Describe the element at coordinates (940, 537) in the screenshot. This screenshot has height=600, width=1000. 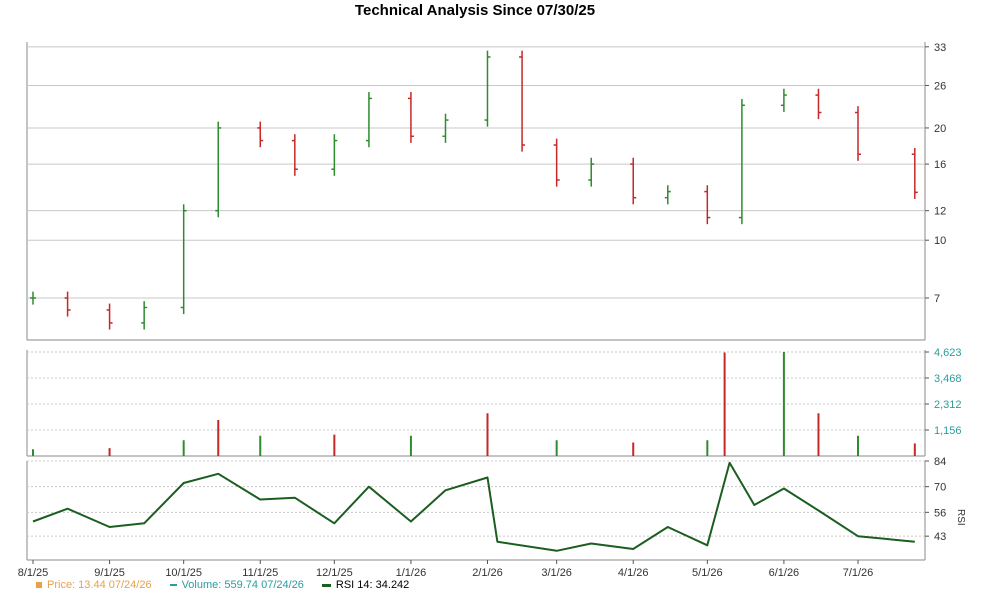
I see `rsi-tick-label: 43` at that location.